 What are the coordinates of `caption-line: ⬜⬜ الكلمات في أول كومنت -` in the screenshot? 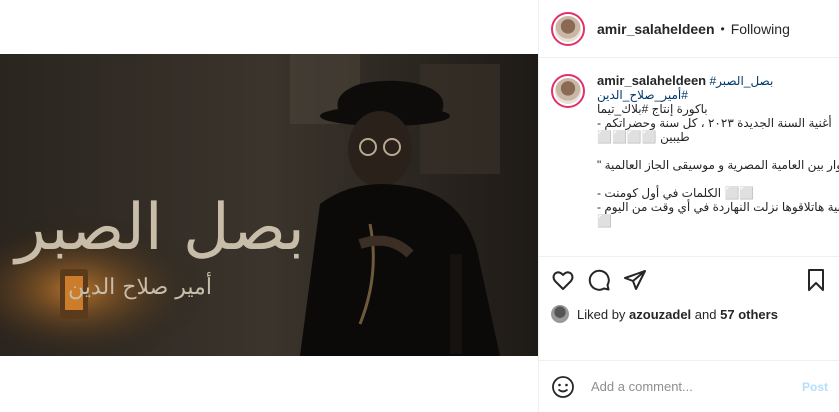 It's located at (676, 193).